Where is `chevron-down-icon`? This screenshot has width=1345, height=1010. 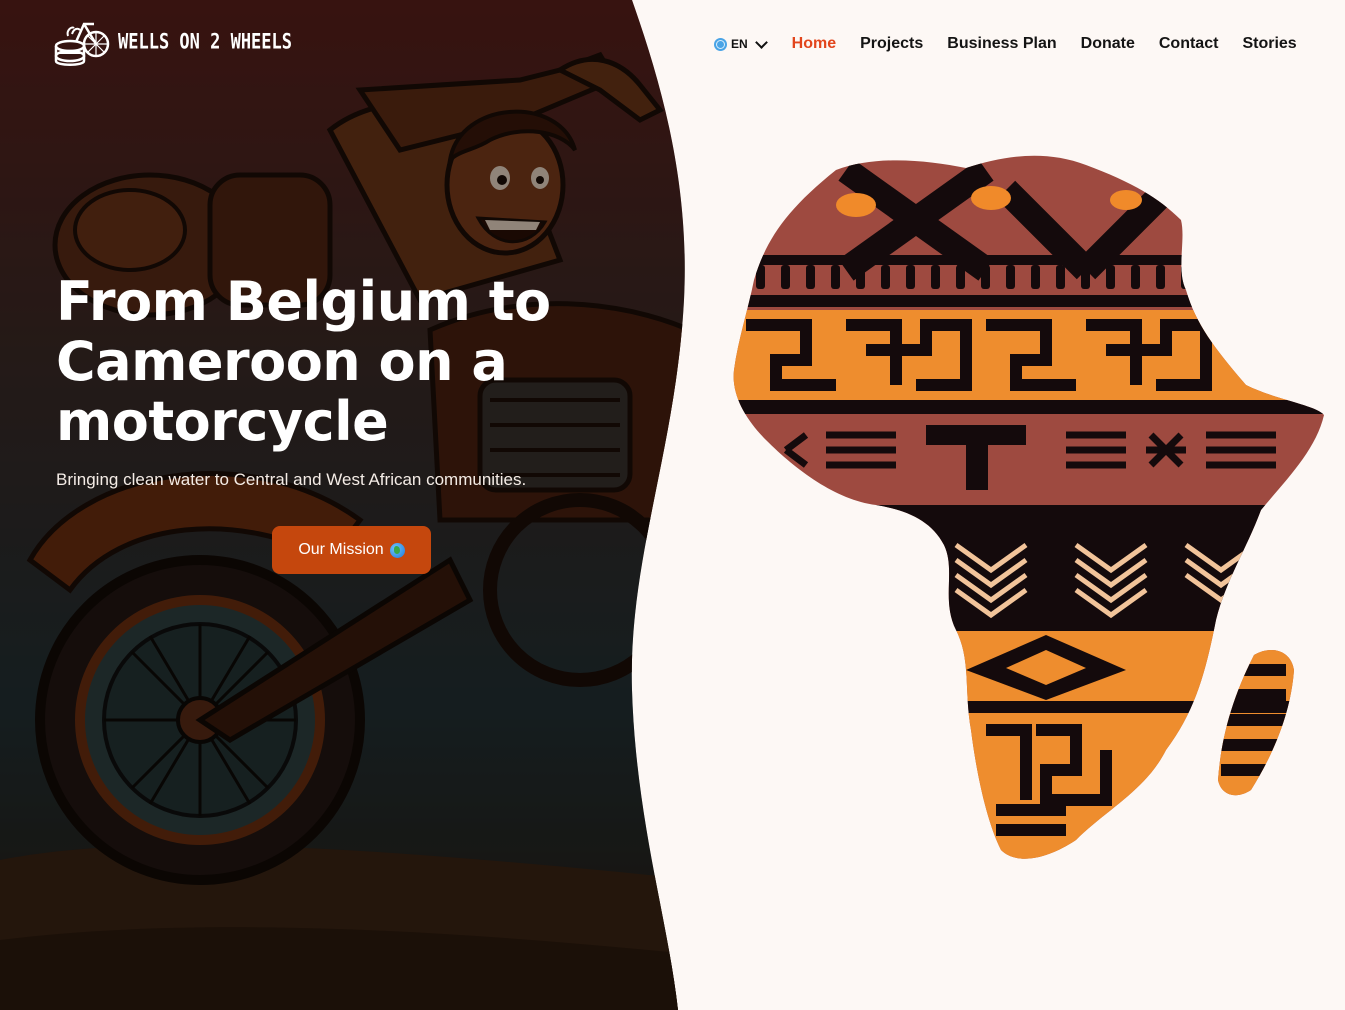 chevron-down-icon is located at coordinates (761, 42).